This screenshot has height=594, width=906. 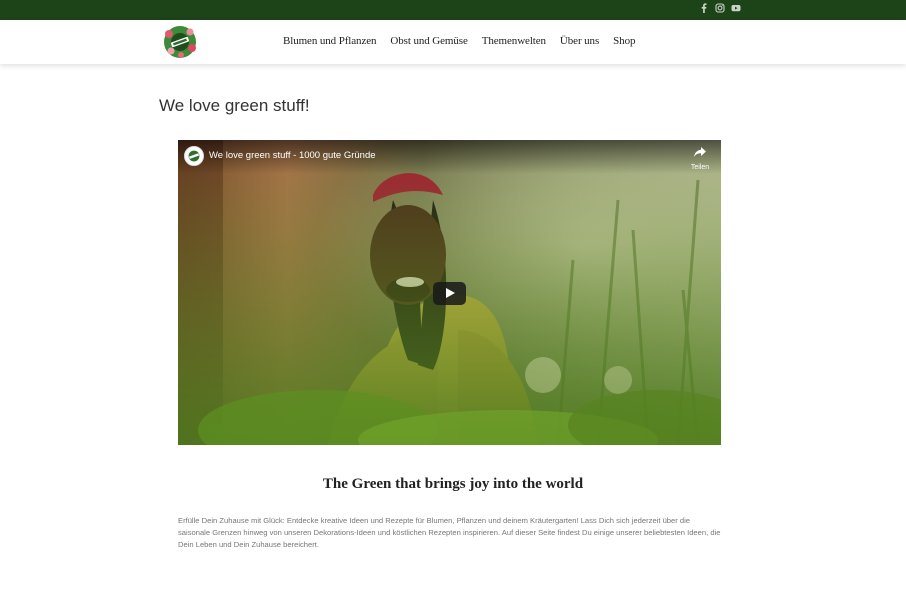 What do you see at coordinates (234, 105) in the screenshot?
I see `page-title: We love green stuff!` at bounding box center [234, 105].